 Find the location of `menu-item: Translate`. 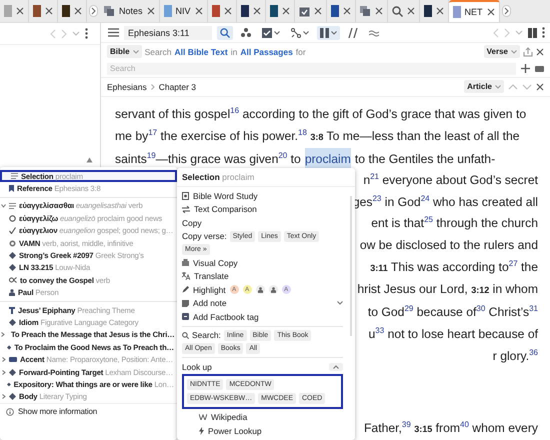

menu-item: Translate is located at coordinates (211, 276).